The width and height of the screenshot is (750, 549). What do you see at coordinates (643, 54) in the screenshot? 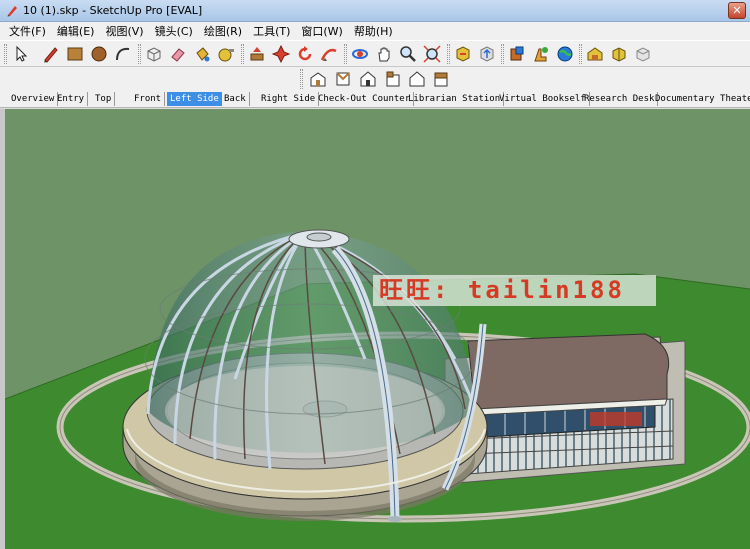
I see `layout-icon` at bounding box center [643, 54].